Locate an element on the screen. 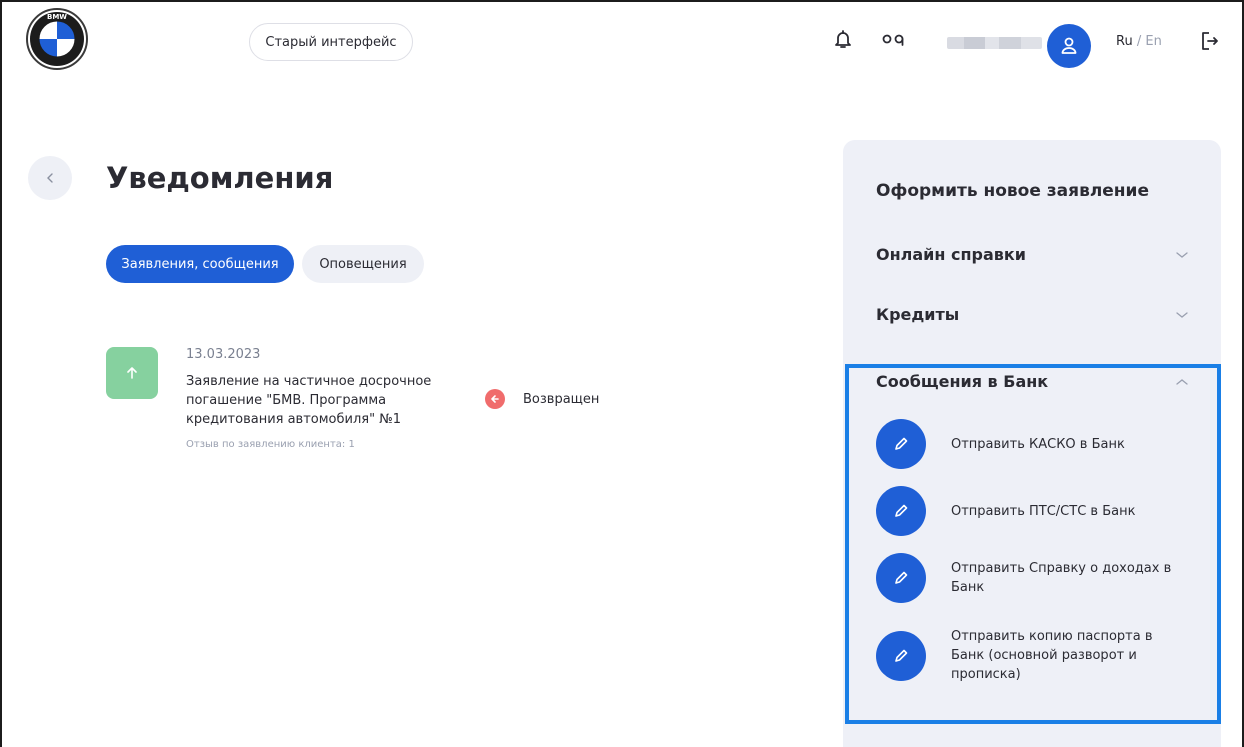  bmw-logo-icon: BMW is located at coordinates (57, 39).